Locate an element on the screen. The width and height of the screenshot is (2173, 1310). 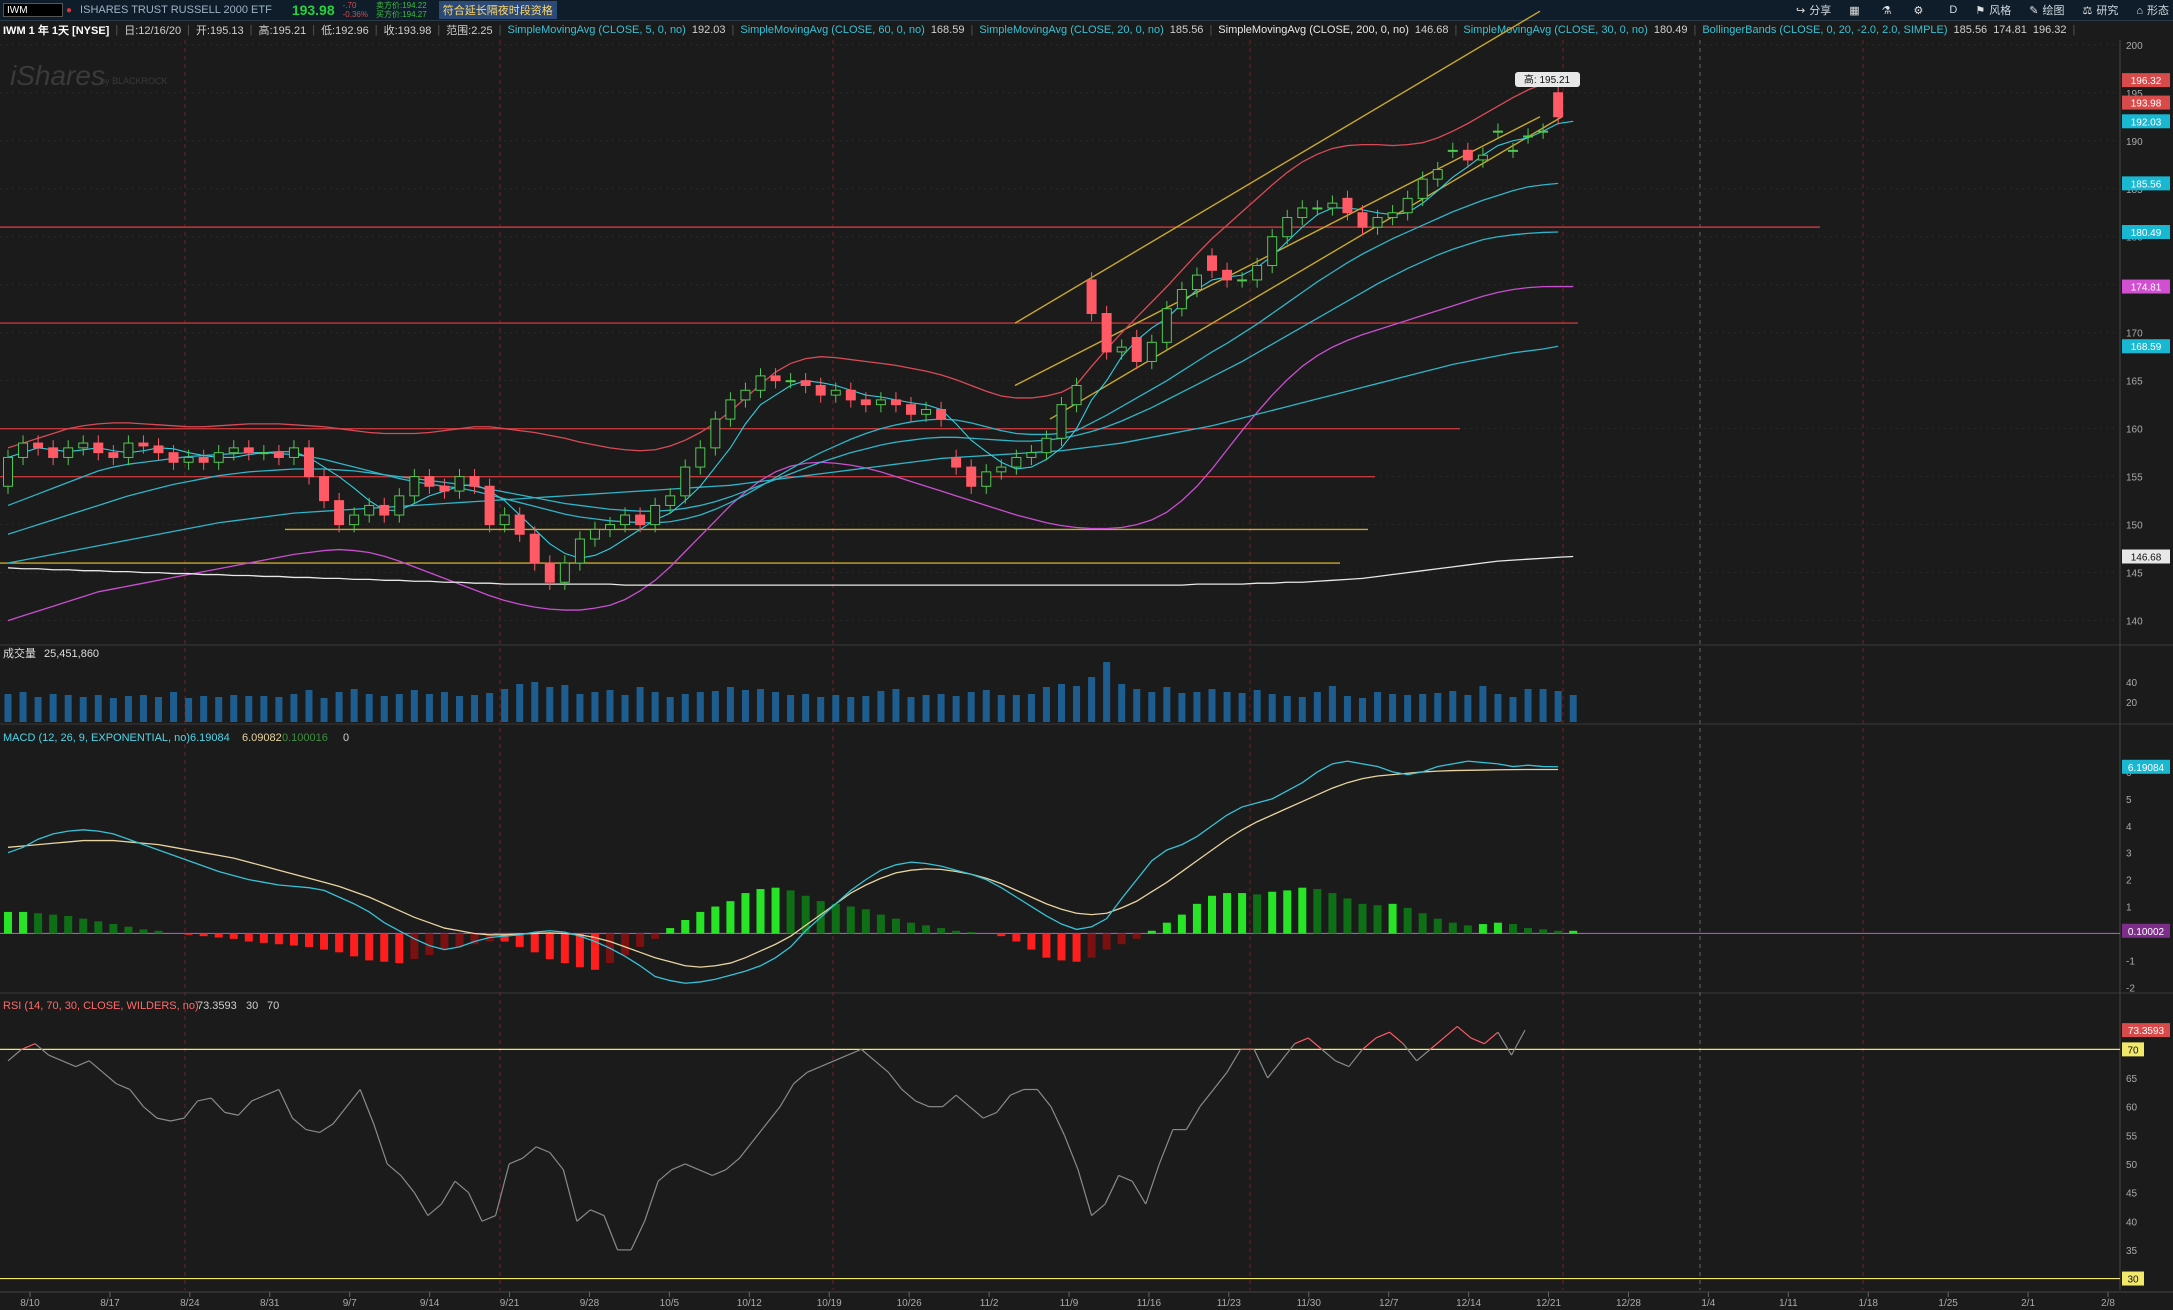
macd-tick-label: -1 is located at coordinates (2130, 961).